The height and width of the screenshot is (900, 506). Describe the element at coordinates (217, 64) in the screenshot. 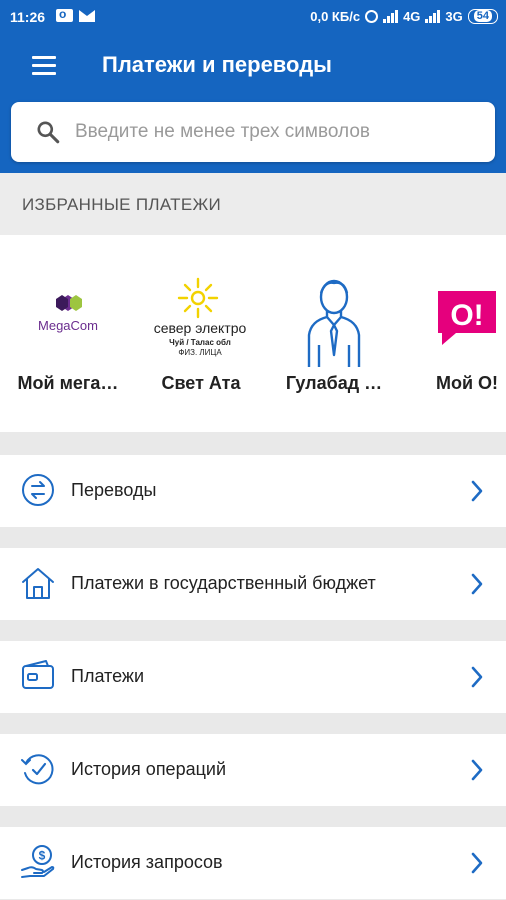

I see `page-title: Платежи и переводы` at that location.